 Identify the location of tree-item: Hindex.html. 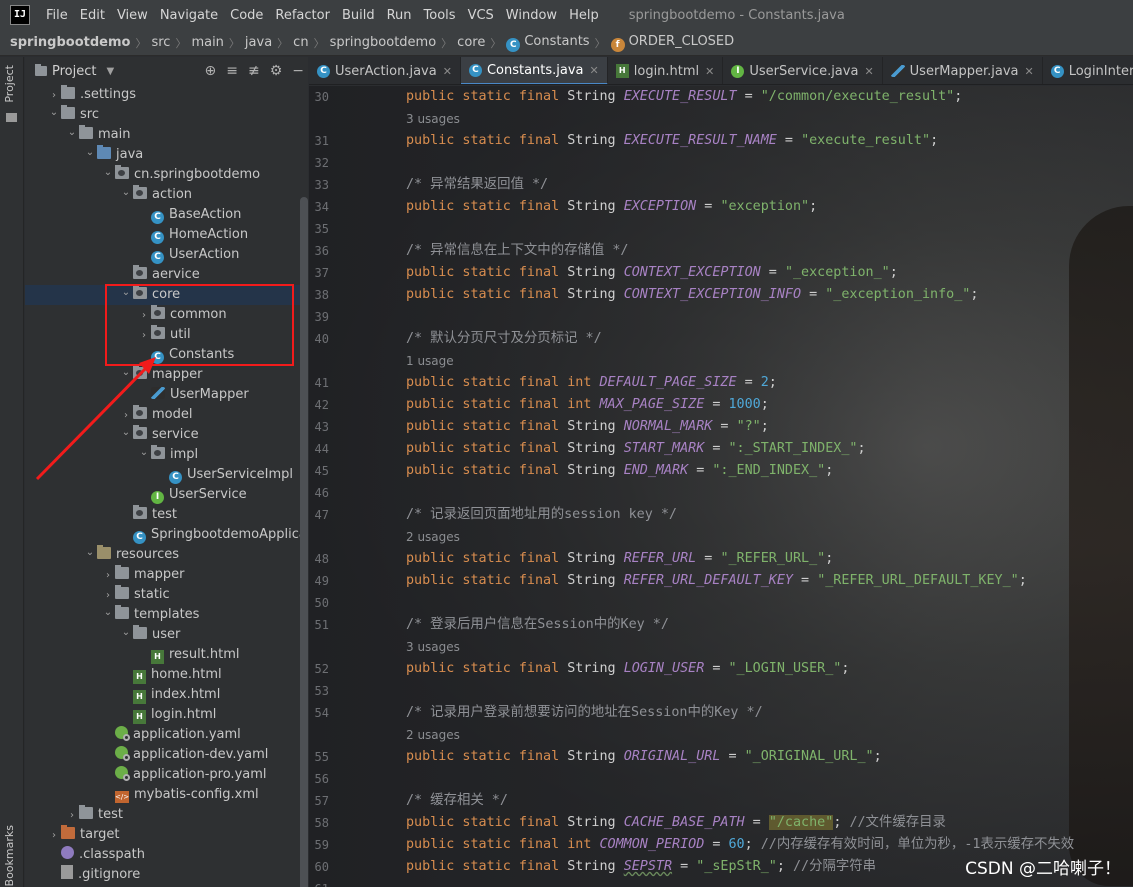
(166, 695).